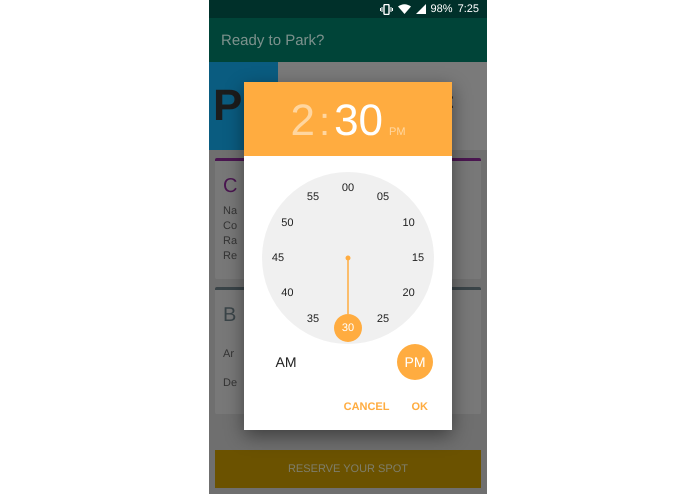 Image resolution: width=695 pixels, height=494 pixels. I want to click on minute-option: 50, so click(287, 223).